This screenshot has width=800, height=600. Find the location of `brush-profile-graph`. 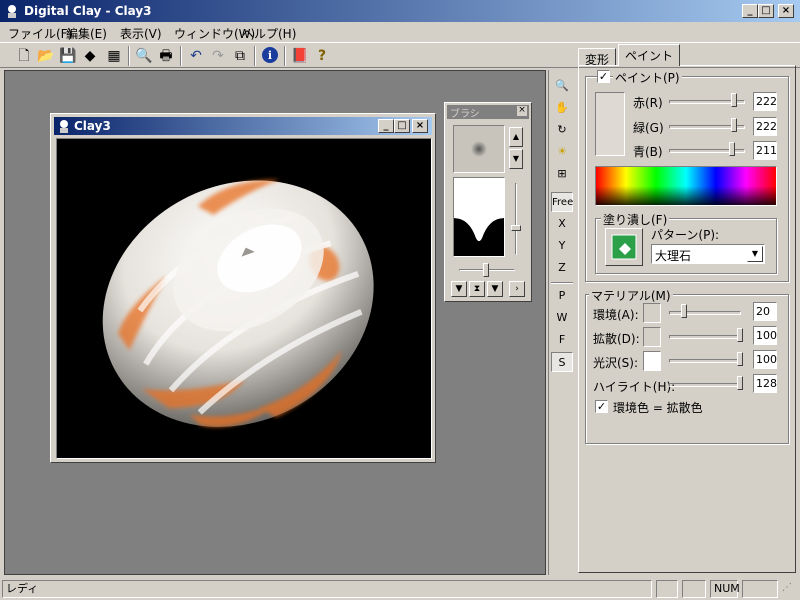

brush-profile-graph is located at coordinates (479, 217).